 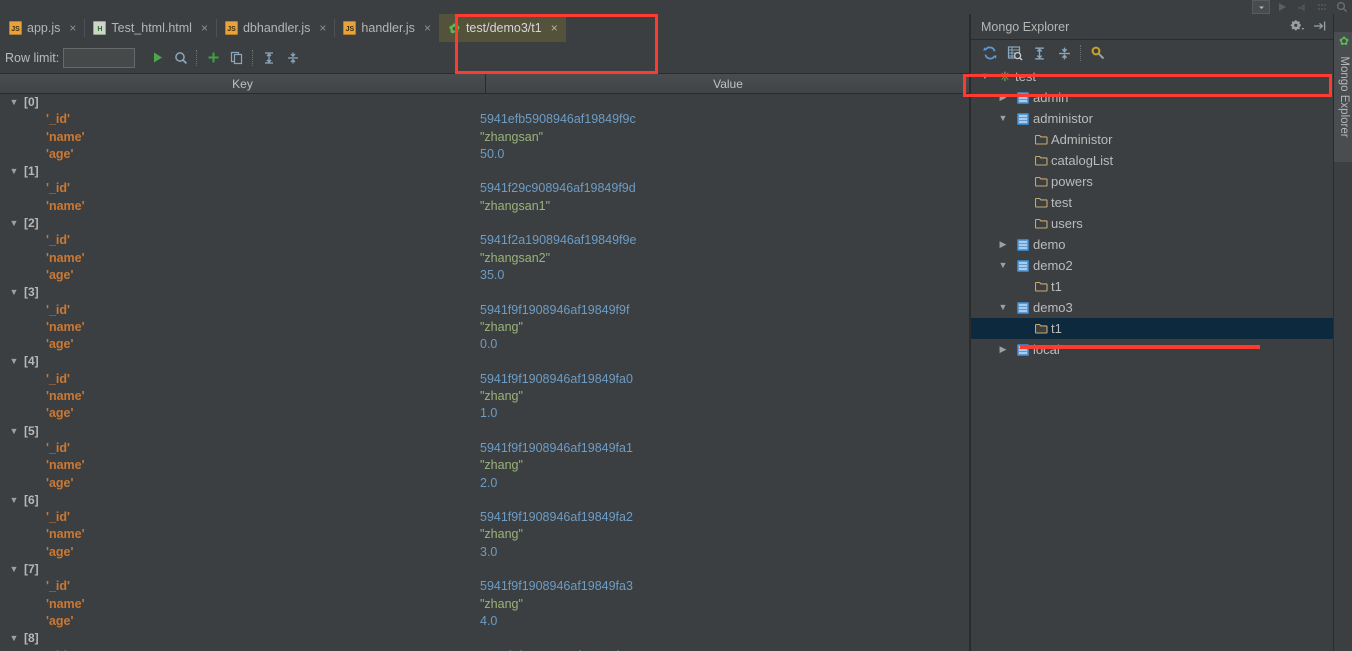 What do you see at coordinates (1342, 7) in the screenshot?
I see `search-icon` at bounding box center [1342, 7].